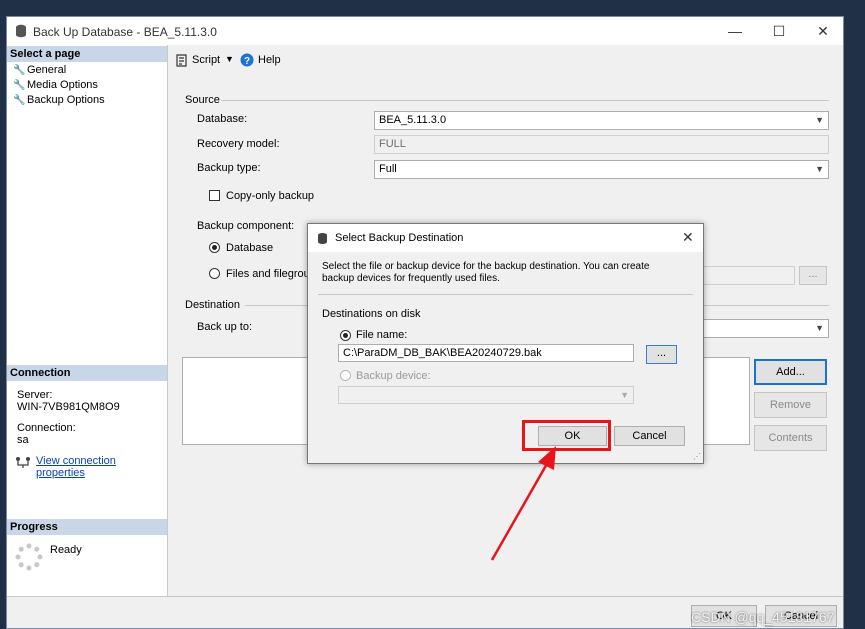 This screenshot has width=865, height=629. I want to click on destination-group-label: Destination, so click(213, 305).